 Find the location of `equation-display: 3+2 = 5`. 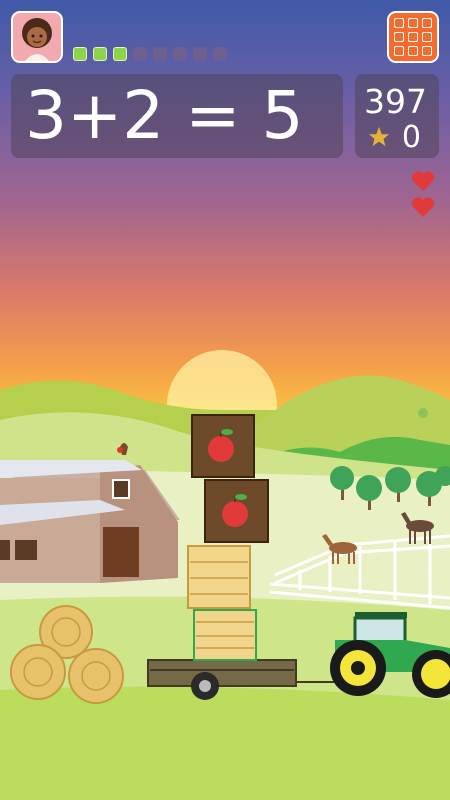

equation-display: 3+2 = 5 is located at coordinates (177, 116).